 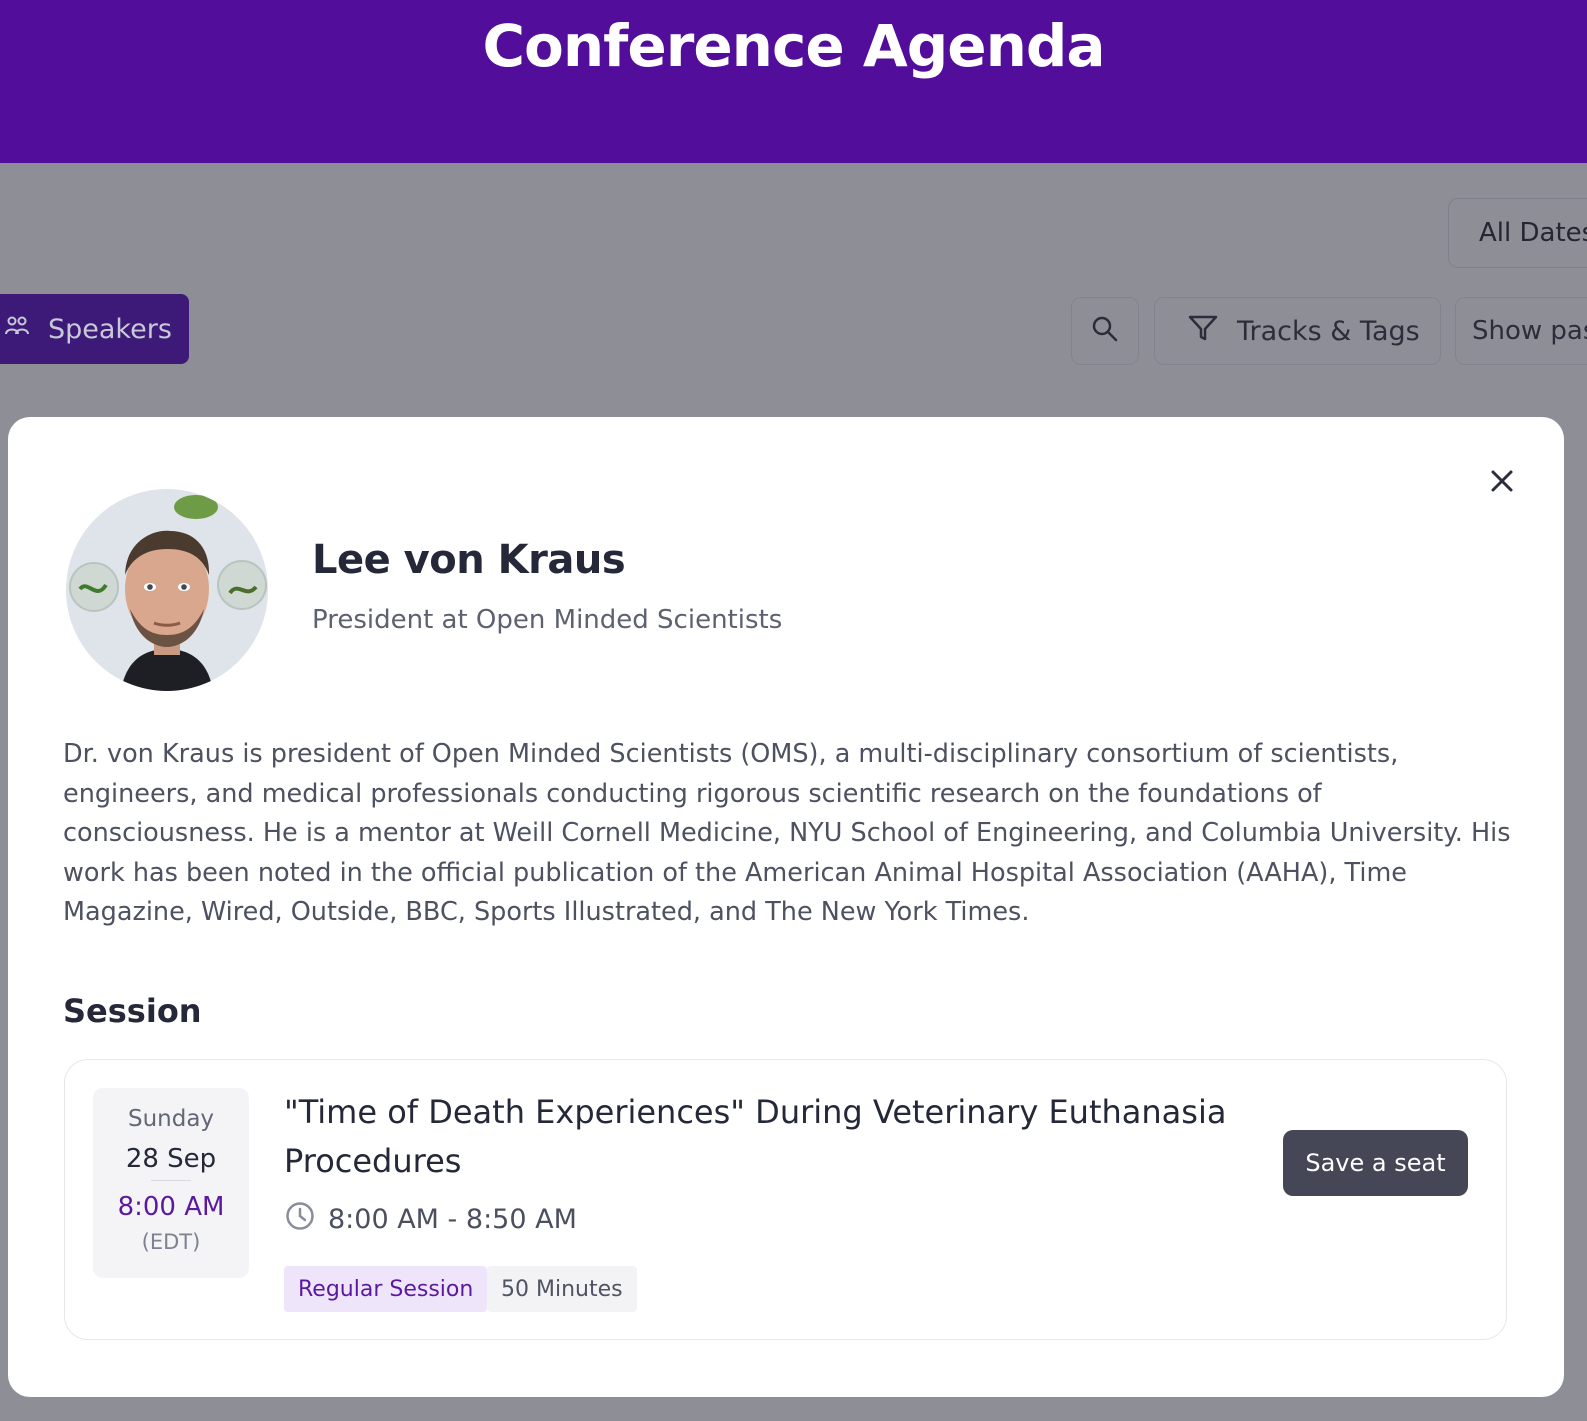 What do you see at coordinates (793, 81) in the screenshot?
I see `page-header: Conference Agenda` at bounding box center [793, 81].